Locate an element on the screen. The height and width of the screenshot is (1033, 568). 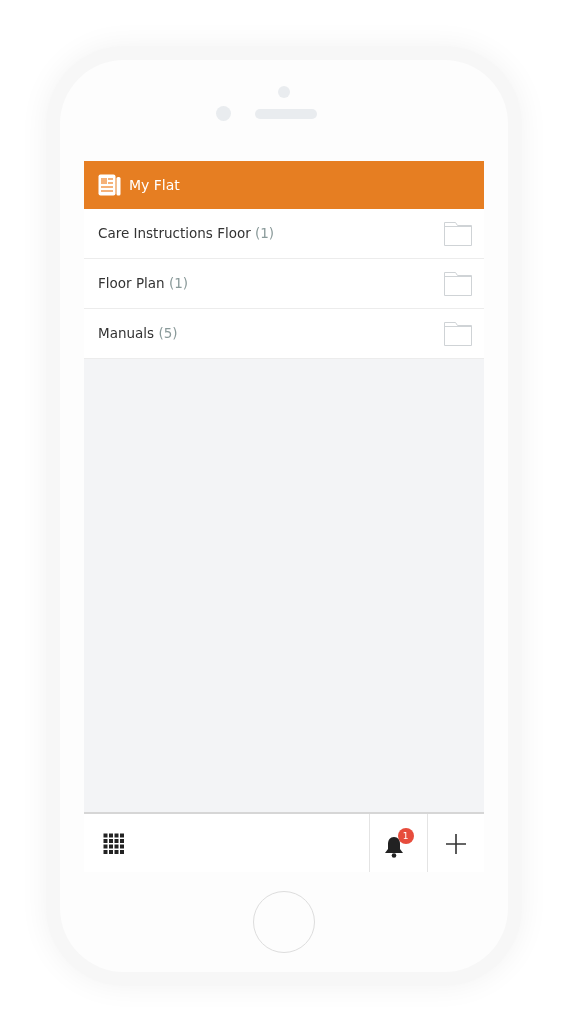
add-icon is located at coordinates (456, 843).